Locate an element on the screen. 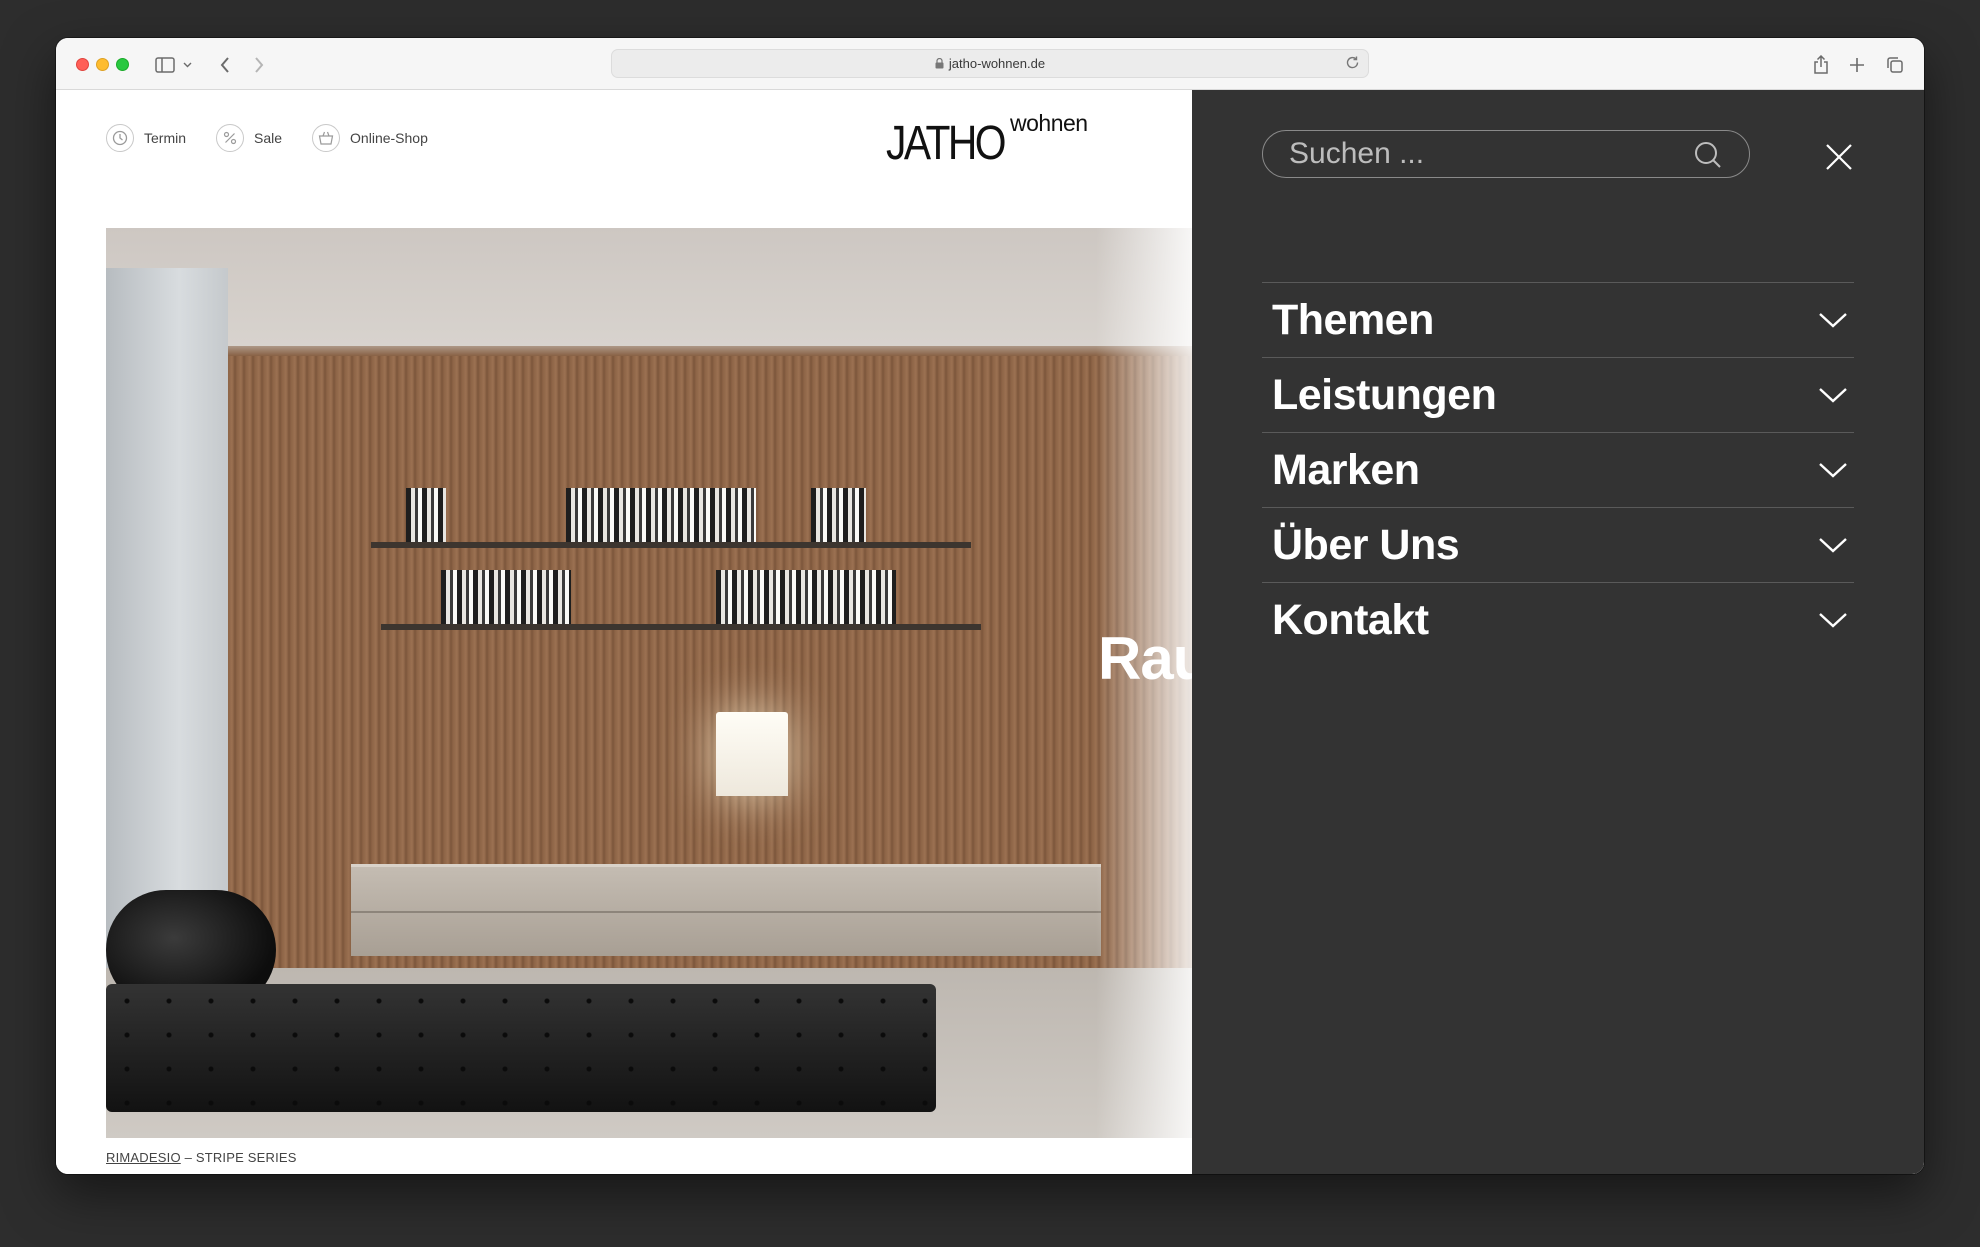 The width and height of the screenshot is (1980, 1247). hero-ceiling is located at coordinates (649, 287).